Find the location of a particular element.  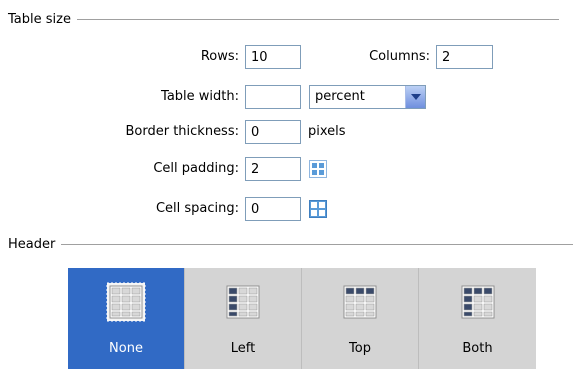

table-header-top-icon is located at coordinates (360, 302).